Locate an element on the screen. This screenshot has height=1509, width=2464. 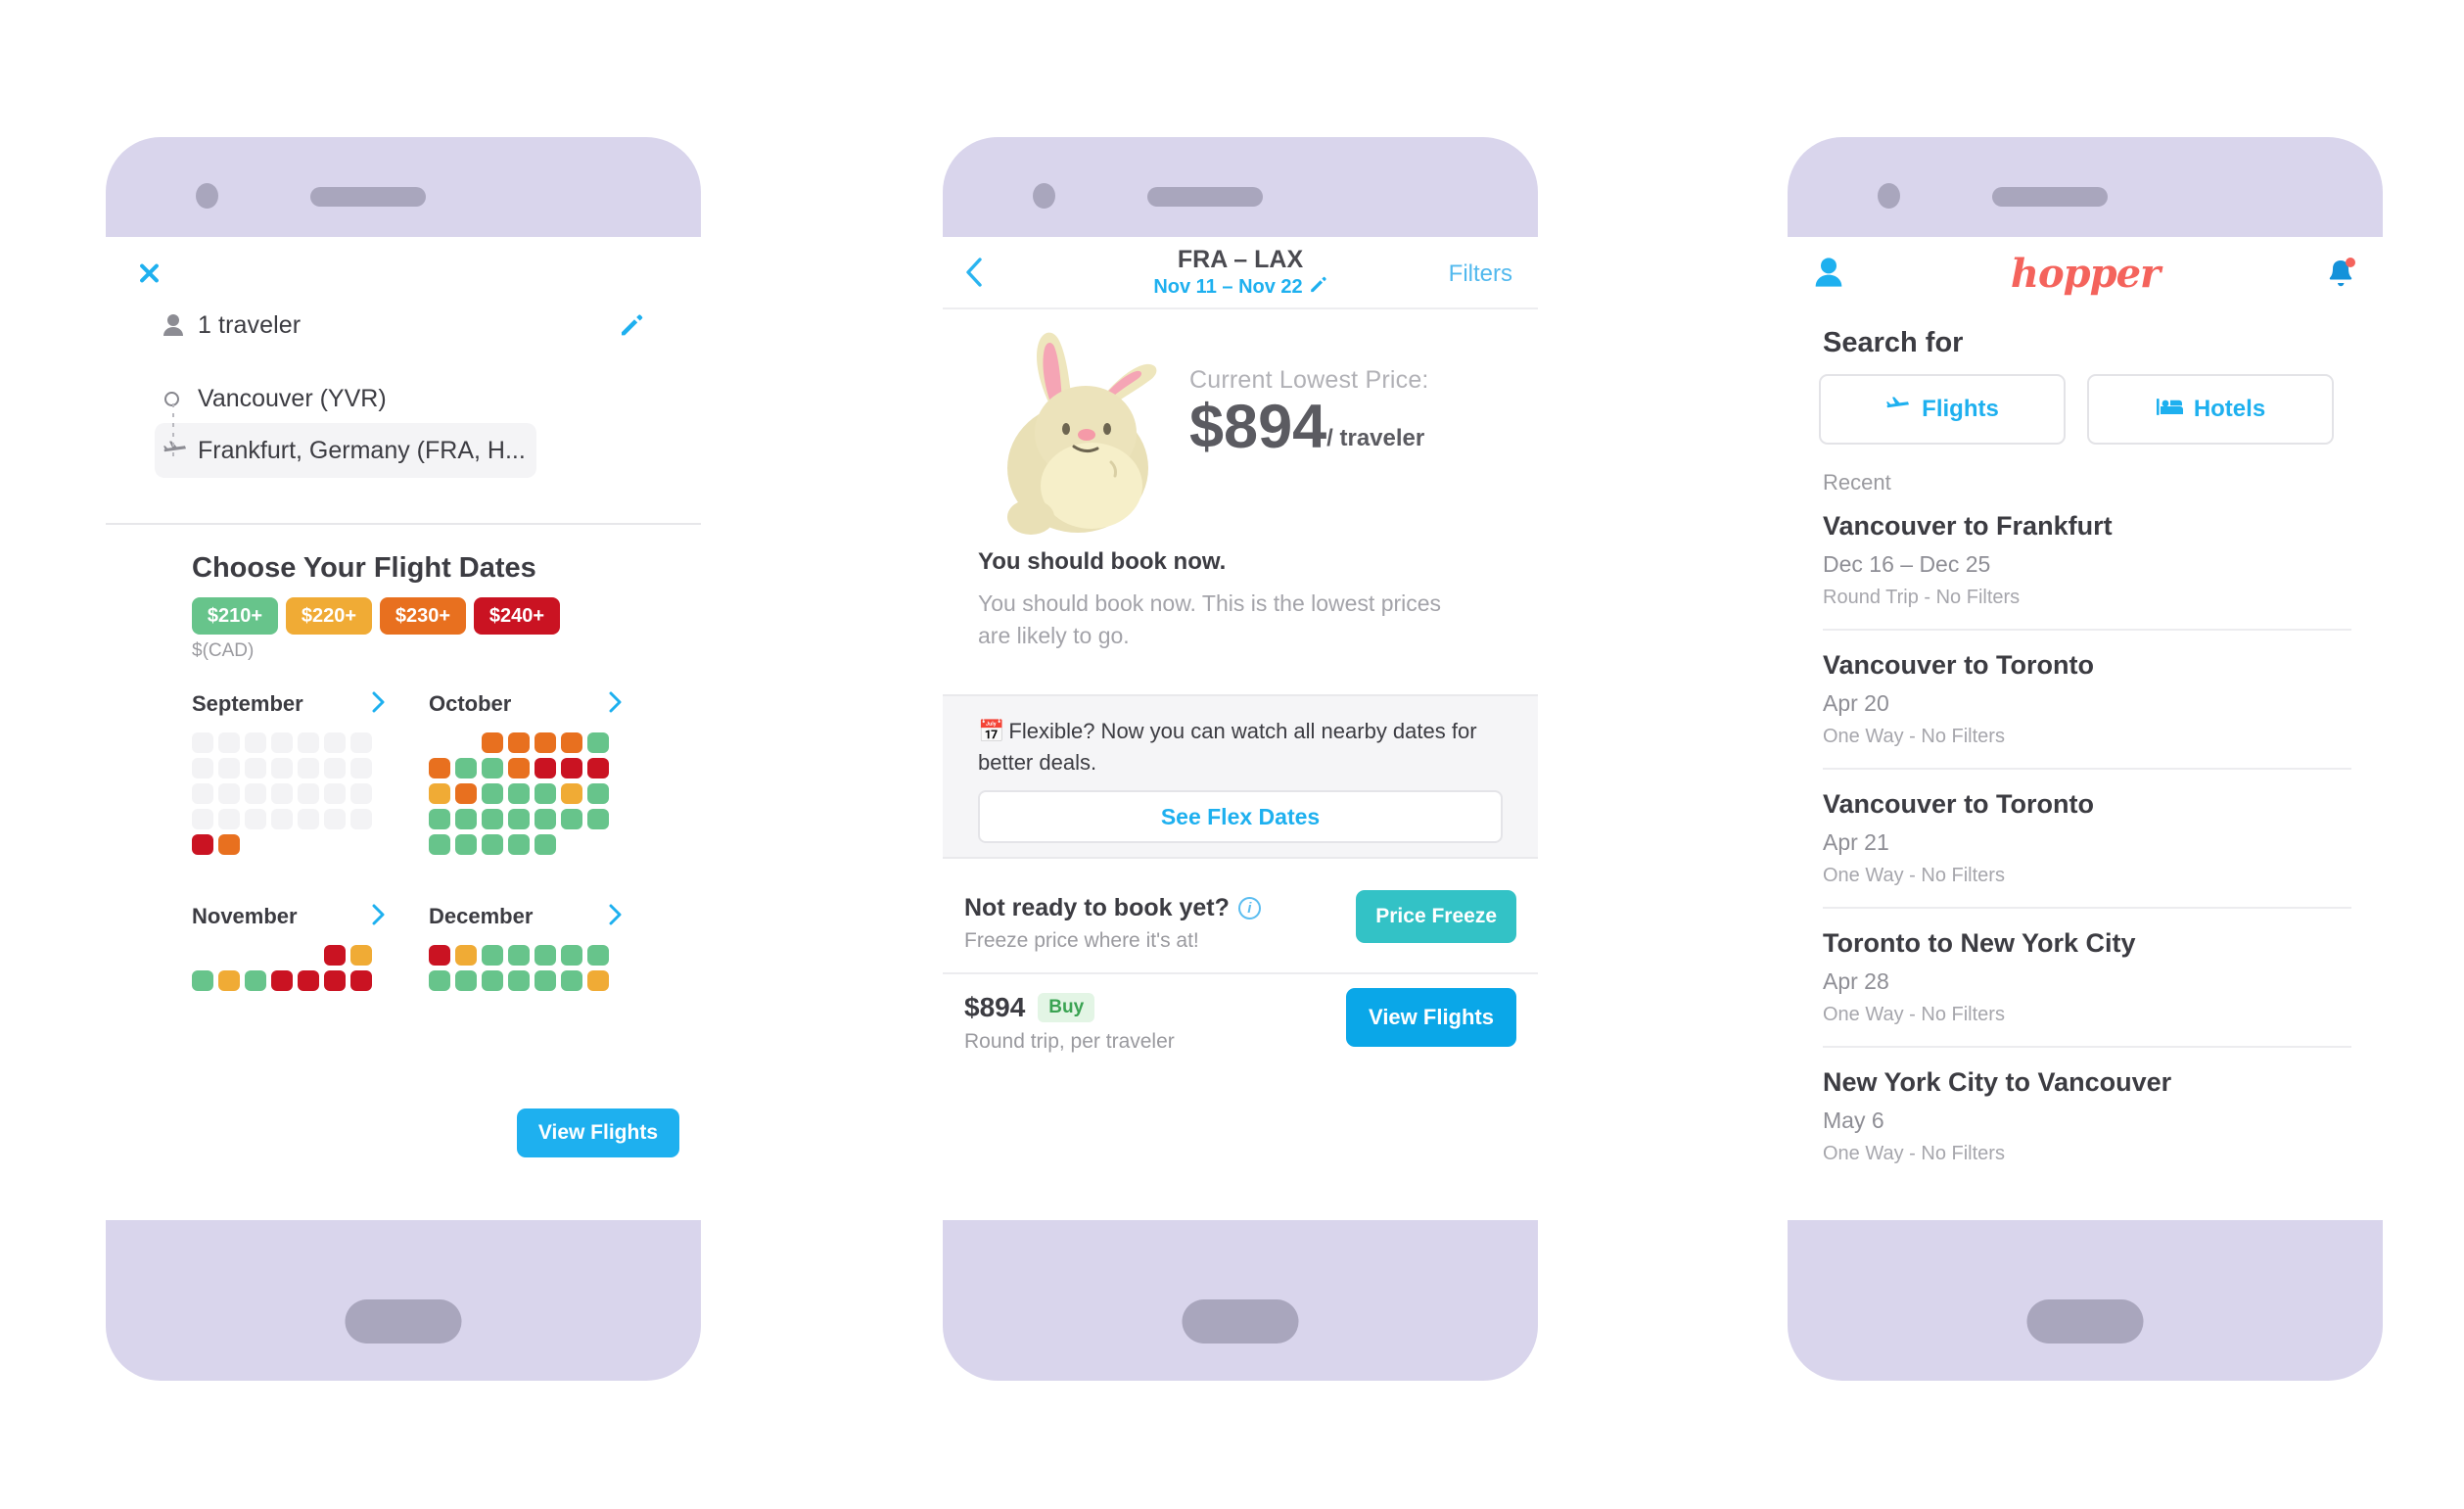
close-icon is located at coordinates (148, 273).